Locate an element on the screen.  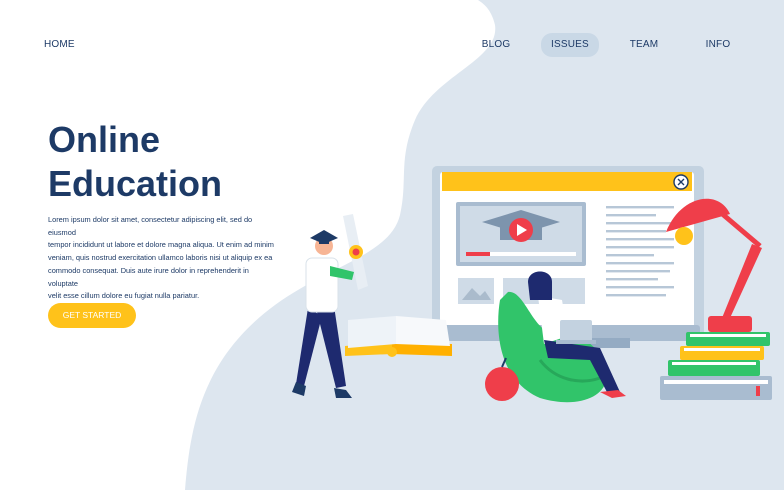
video-player is located at coordinates (521, 234).